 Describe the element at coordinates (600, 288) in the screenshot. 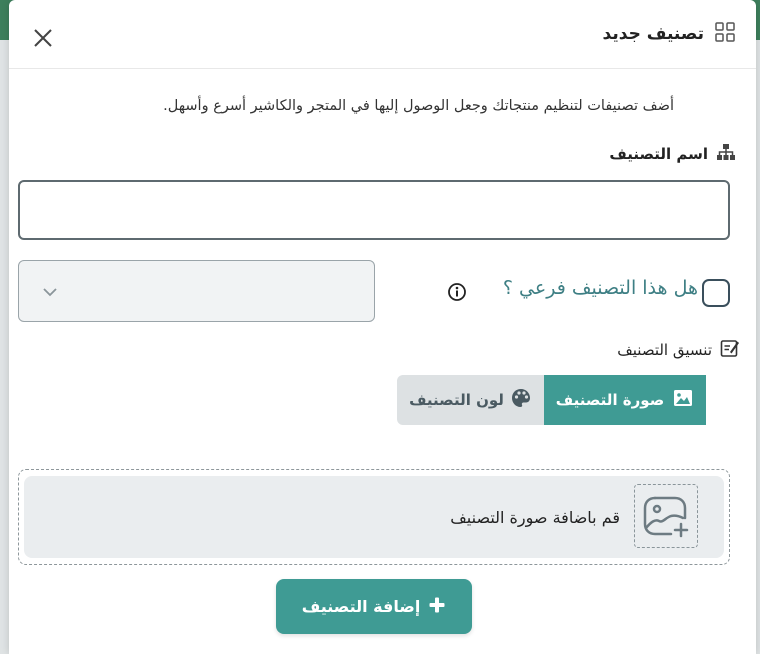

I see `subcategory-label: هل هذا التصنيف فرعي ؟` at that location.